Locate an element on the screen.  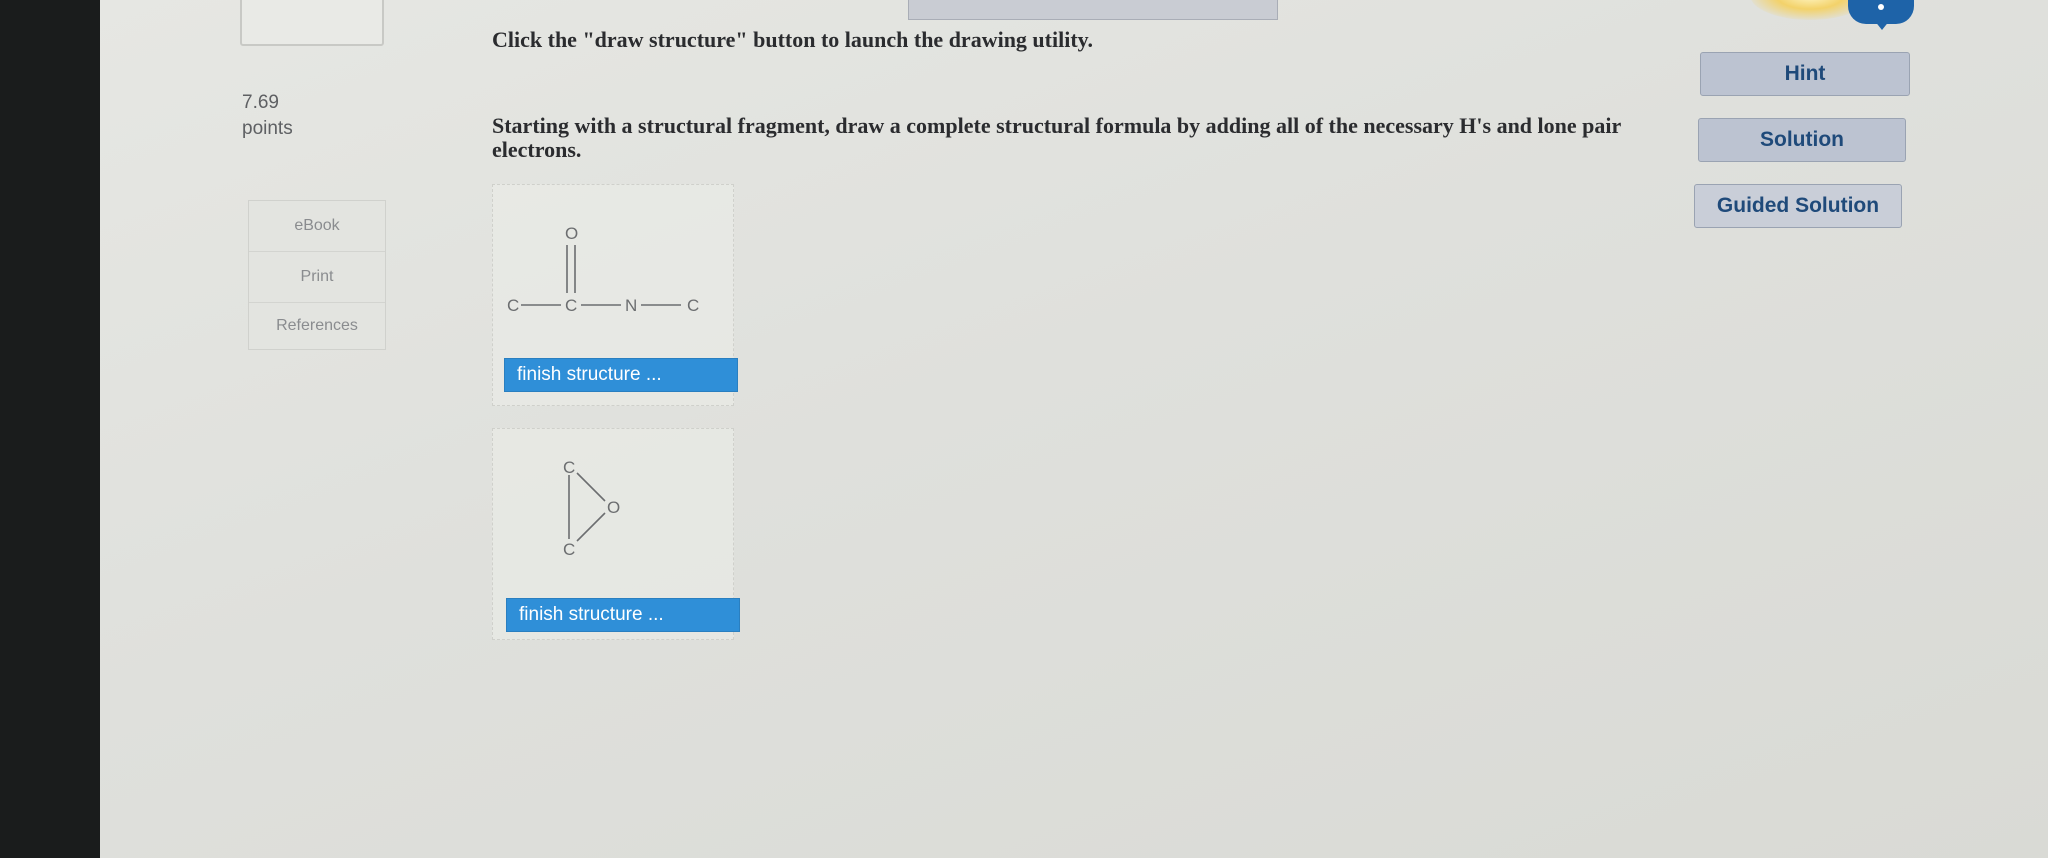
points-display: 7.69 points is located at coordinates (267, 116).